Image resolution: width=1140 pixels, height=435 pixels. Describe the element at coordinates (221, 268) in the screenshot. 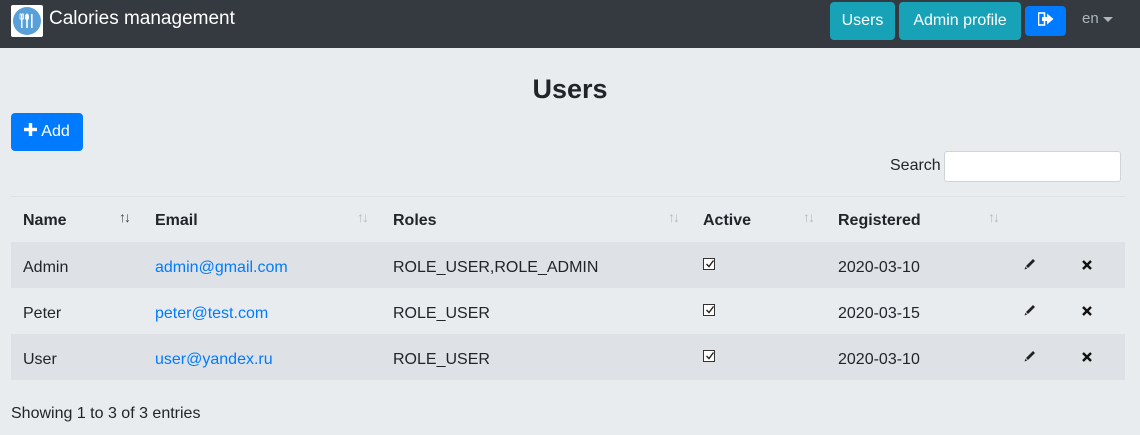

I see `cell-email-link: admin@gmail.com` at that location.